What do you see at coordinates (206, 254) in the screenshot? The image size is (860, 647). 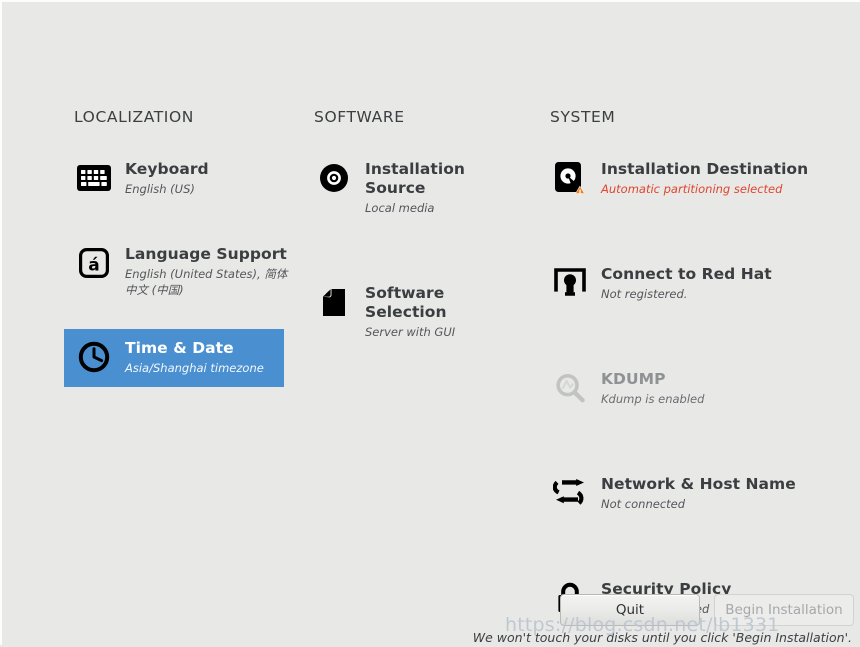 I see `hub-item-title: Language Support` at bounding box center [206, 254].